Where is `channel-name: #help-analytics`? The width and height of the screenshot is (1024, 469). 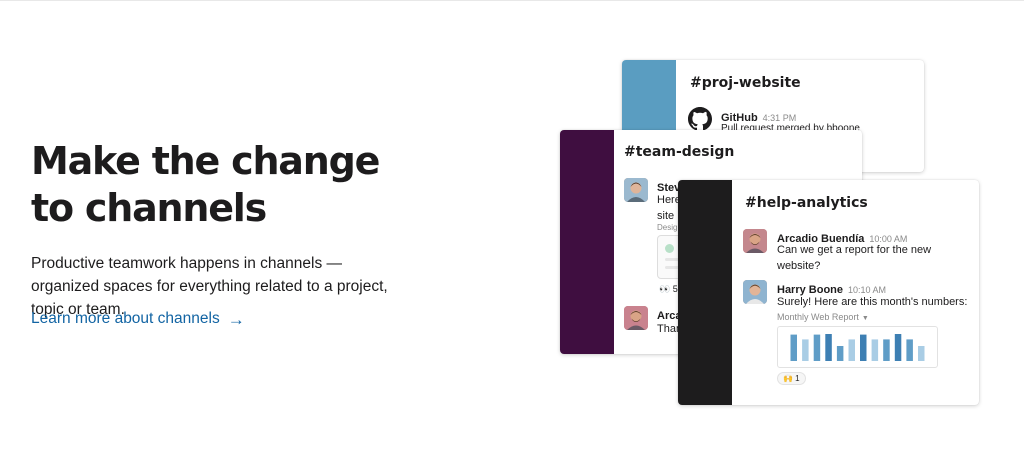
channel-name: #help-analytics is located at coordinates (806, 203).